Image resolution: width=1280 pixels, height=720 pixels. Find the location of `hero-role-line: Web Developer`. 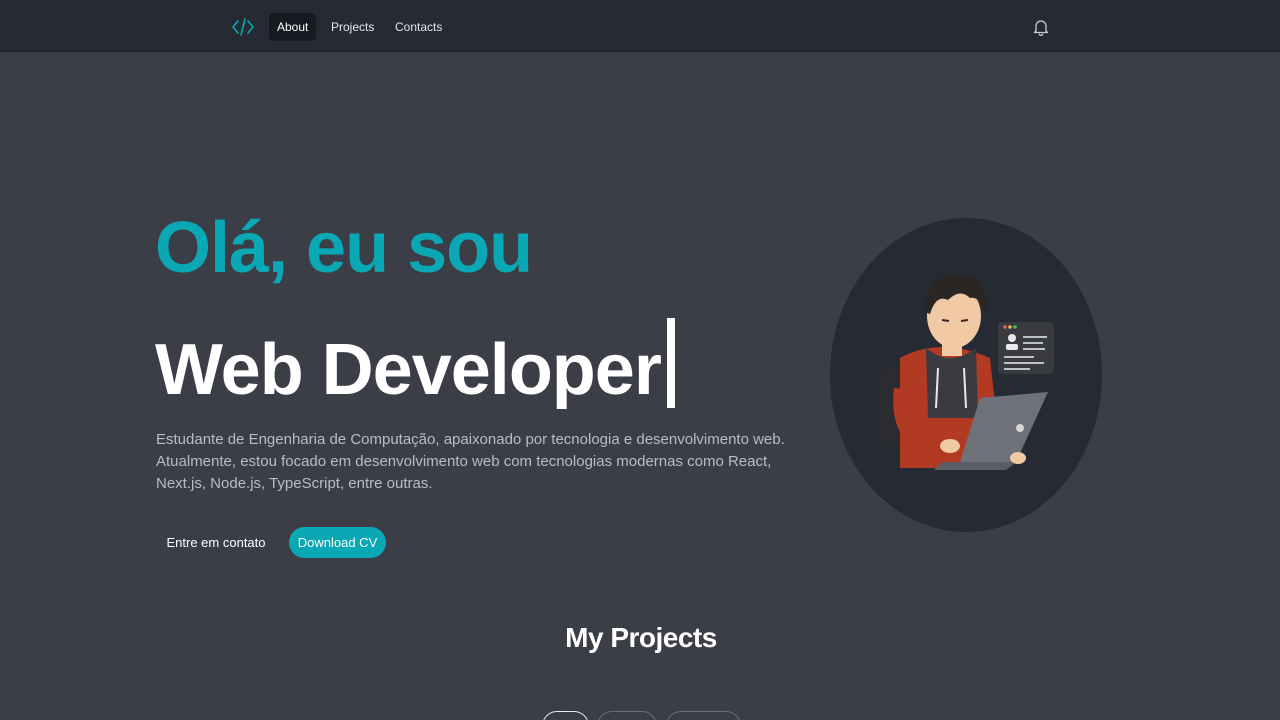

hero-role-line: Web Developer is located at coordinates (415, 365).